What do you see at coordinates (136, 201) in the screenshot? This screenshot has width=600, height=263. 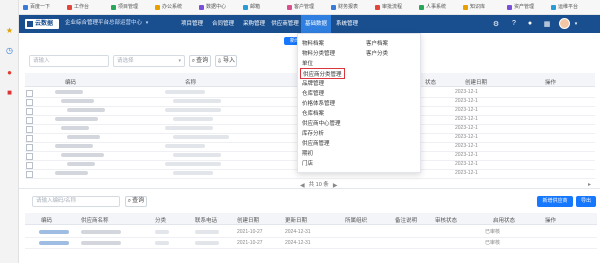 I see `lower-search-button: ⌕ 查询` at bounding box center [136, 201].